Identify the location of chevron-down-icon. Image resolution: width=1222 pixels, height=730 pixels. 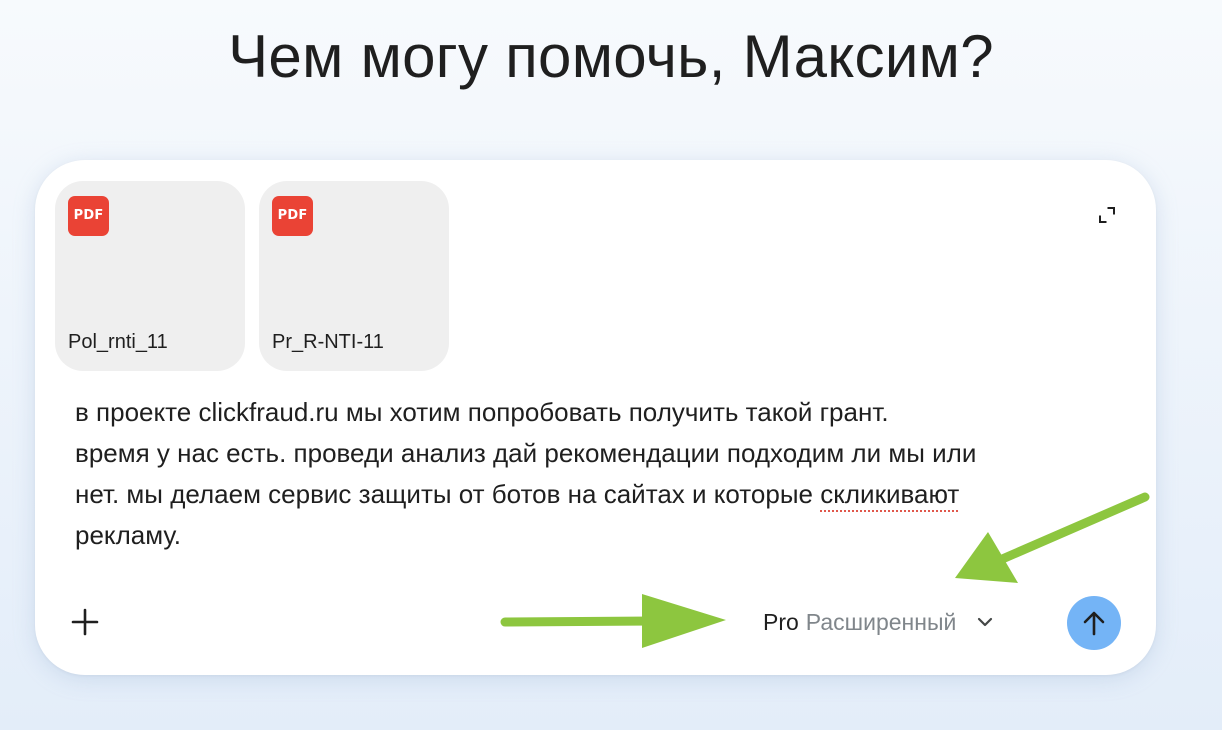
(985, 622).